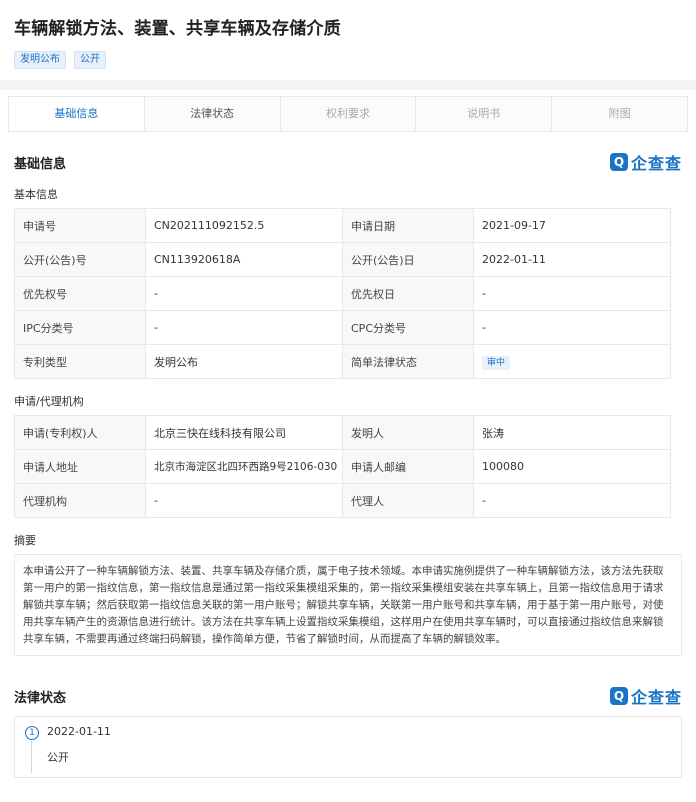 Image resolution: width=696 pixels, height=802 pixels. I want to click on field-label: 公开(公告)号, so click(80, 259).